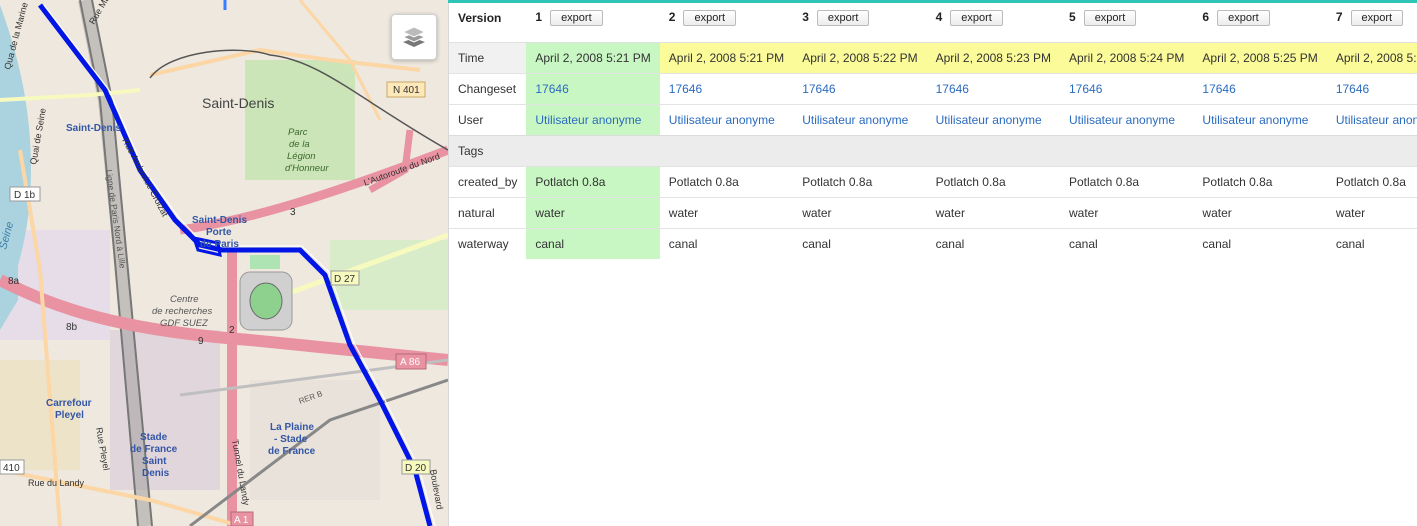 The image size is (1417, 526). What do you see at coordinates (69, 403) in the screenshot?
I see `map-label-carrefour-pleyel: Carrefour` at bounding box center [69, 403].